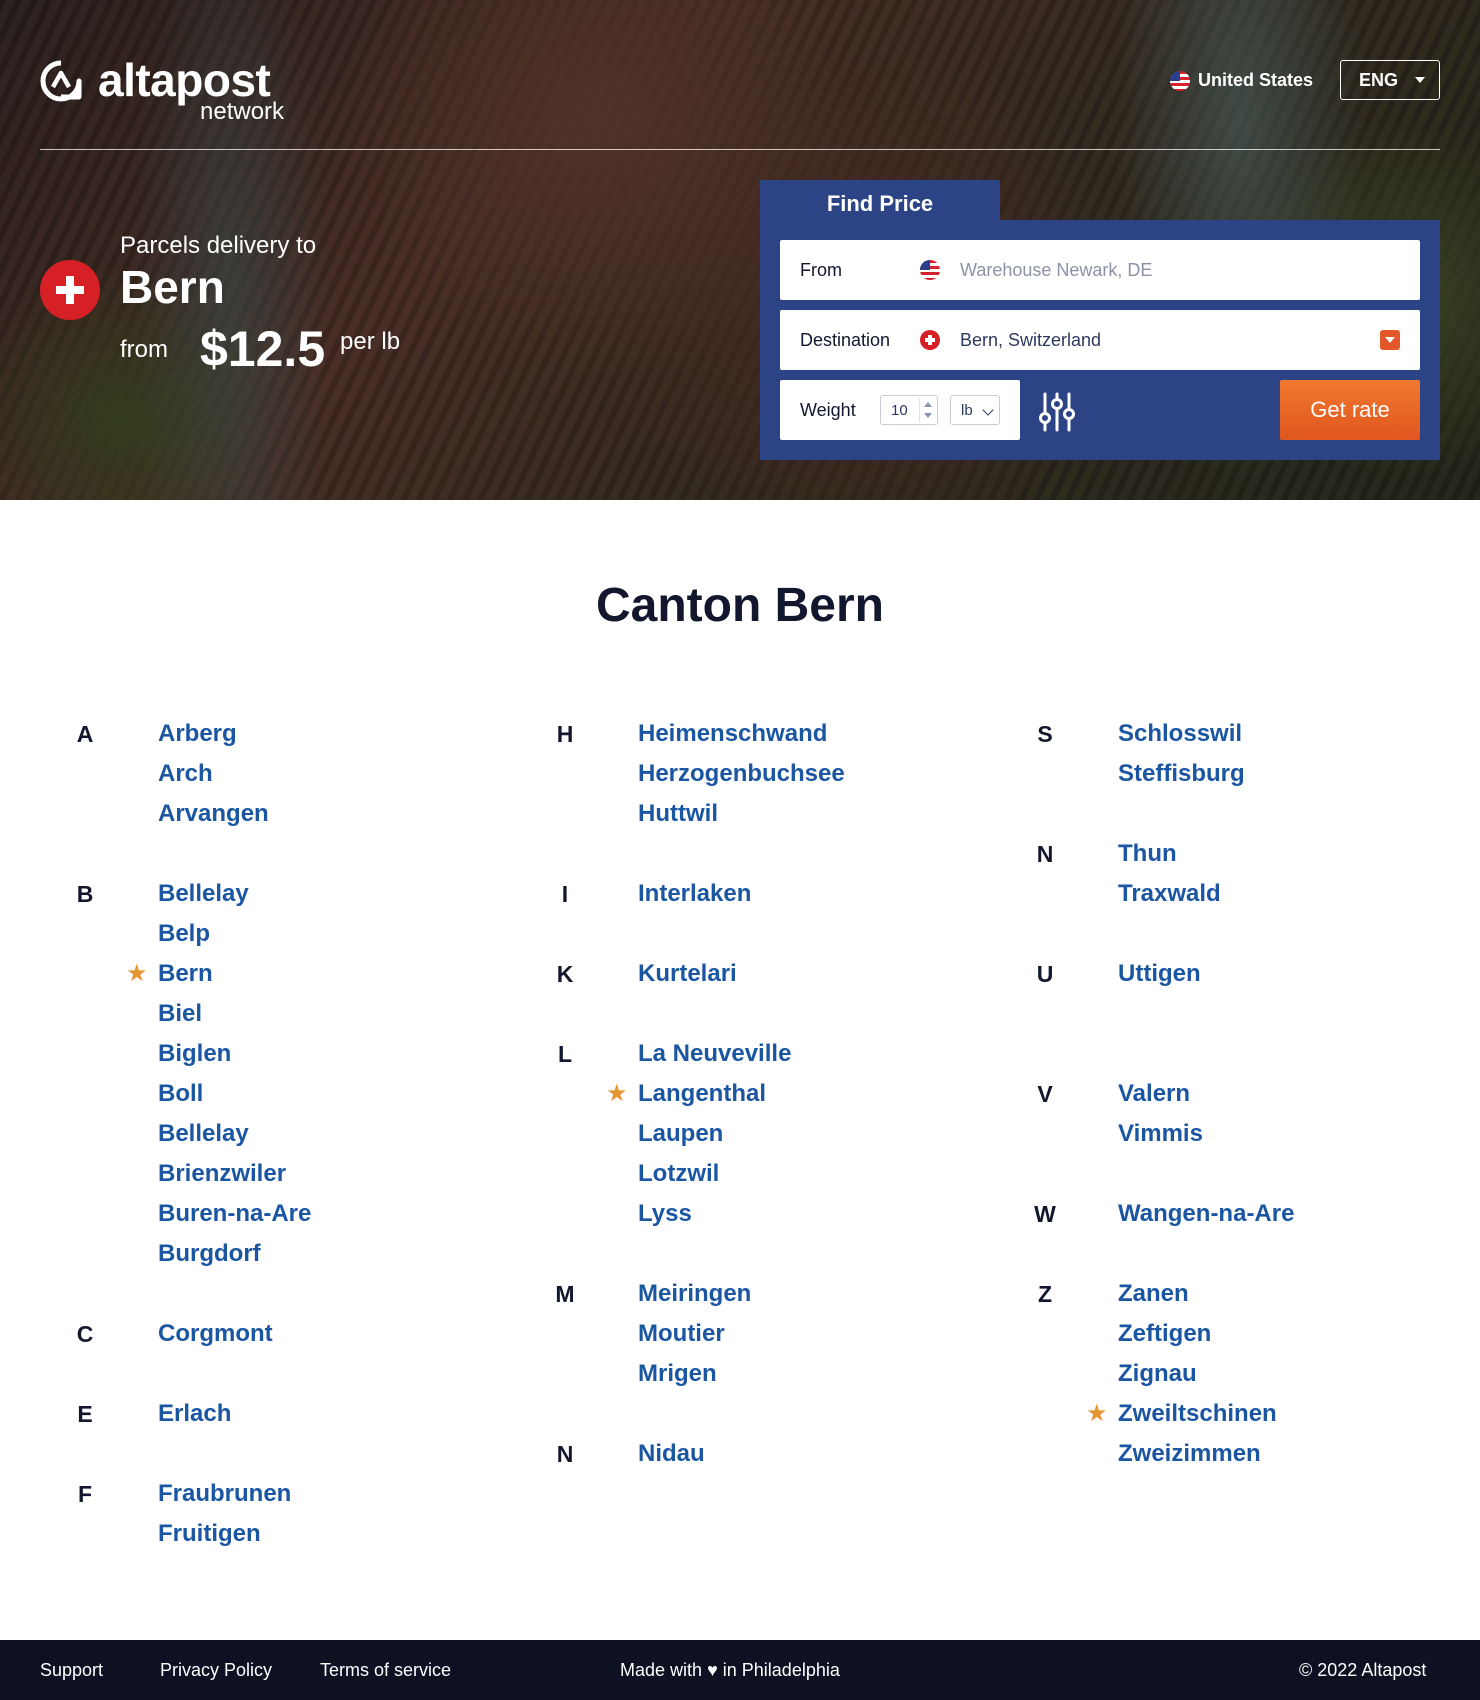 This screenshot has width=1480, height=1700. I want to click on city-link: Belp, so click(354, 934).